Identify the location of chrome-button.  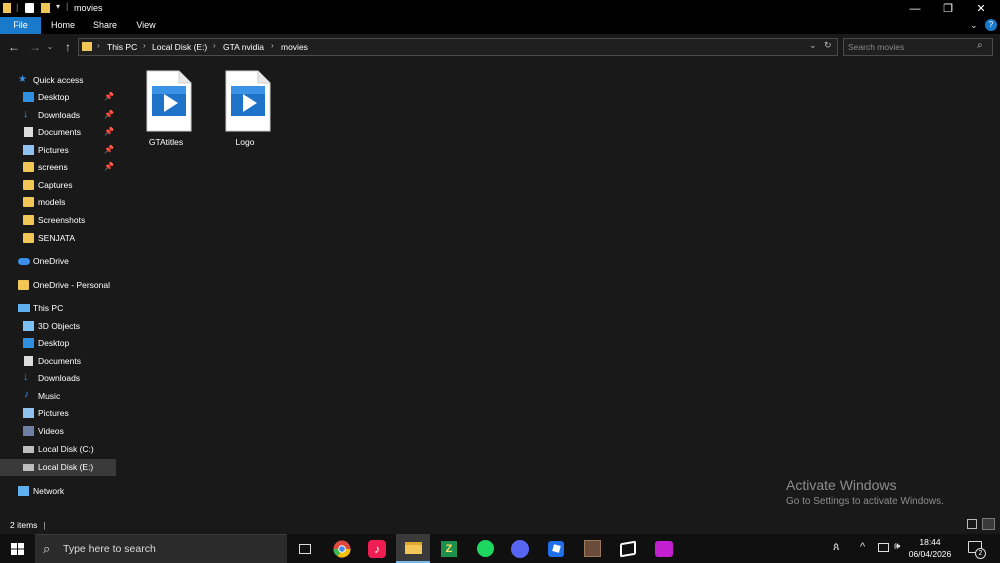
(342, 548).